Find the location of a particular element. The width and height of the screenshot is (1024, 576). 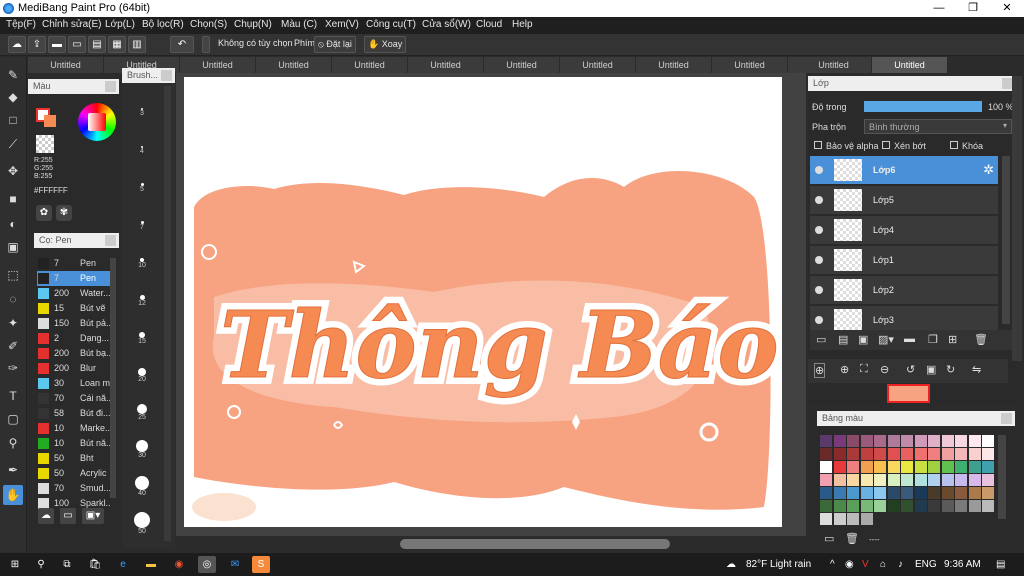

navigator-preview is located at coordinates (908, 393).